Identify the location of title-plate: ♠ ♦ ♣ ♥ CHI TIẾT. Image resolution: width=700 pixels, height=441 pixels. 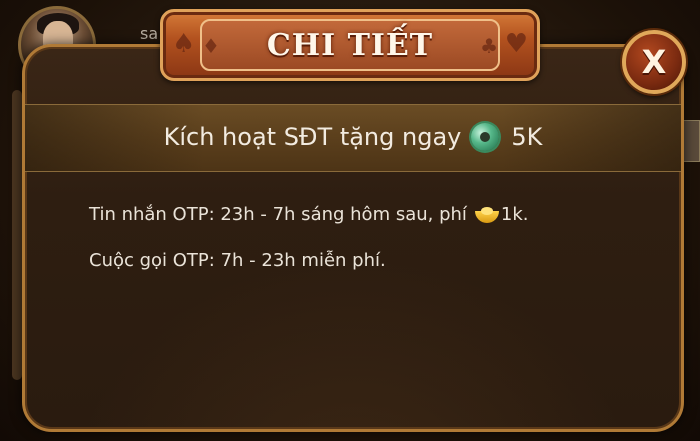
(350, 45).